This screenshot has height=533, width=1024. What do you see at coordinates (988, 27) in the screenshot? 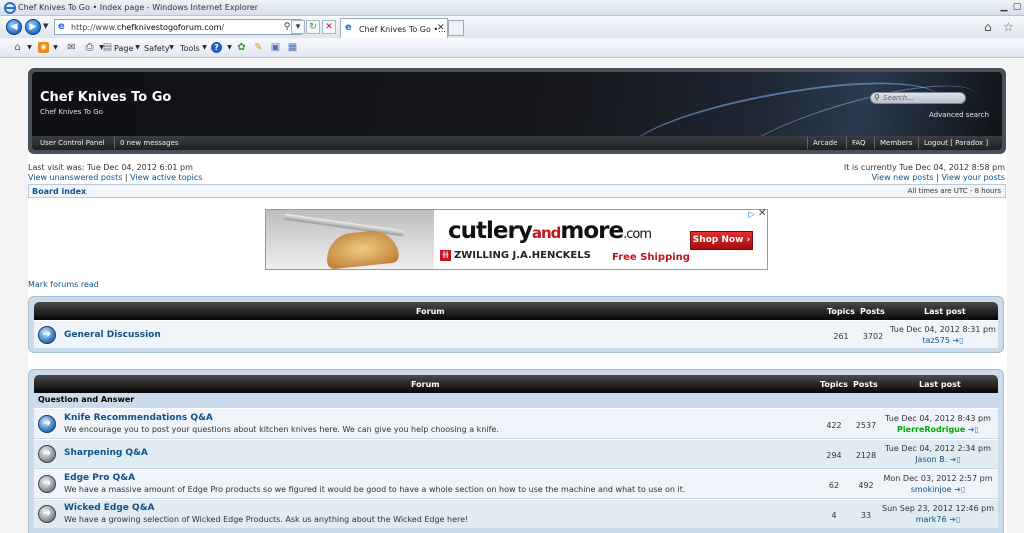
I see `home-icon: ⌂` at bounding box center [988, 27].